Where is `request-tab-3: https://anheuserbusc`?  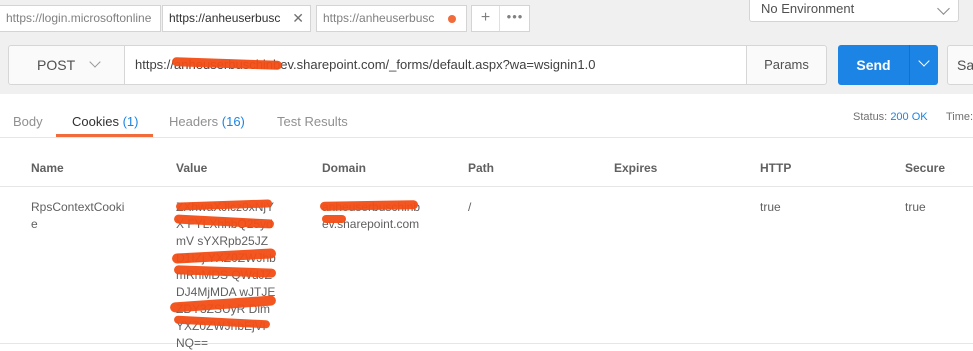
request-tab-3: https://anheuserbusc is located at coordinates (391, 18).